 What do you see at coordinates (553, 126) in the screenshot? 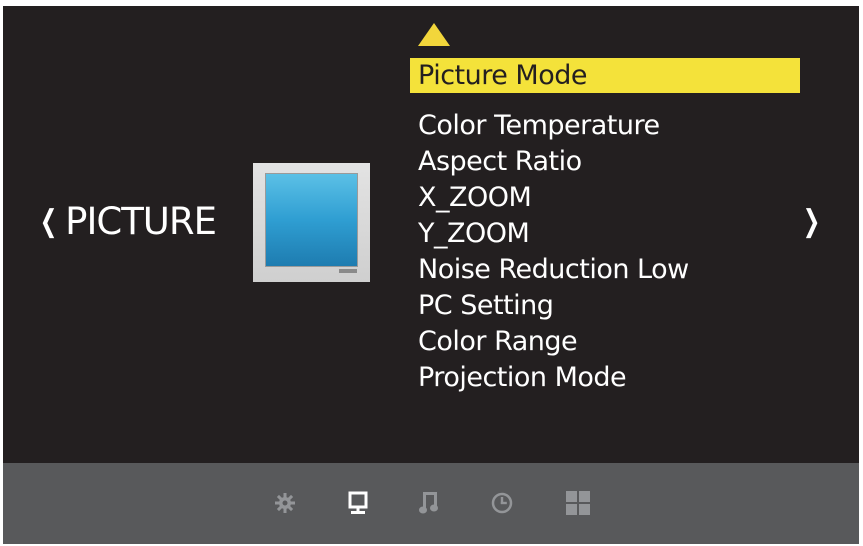
I see `menu-item-color-temperature: Color Temperature` at bounding box center [553, 126].